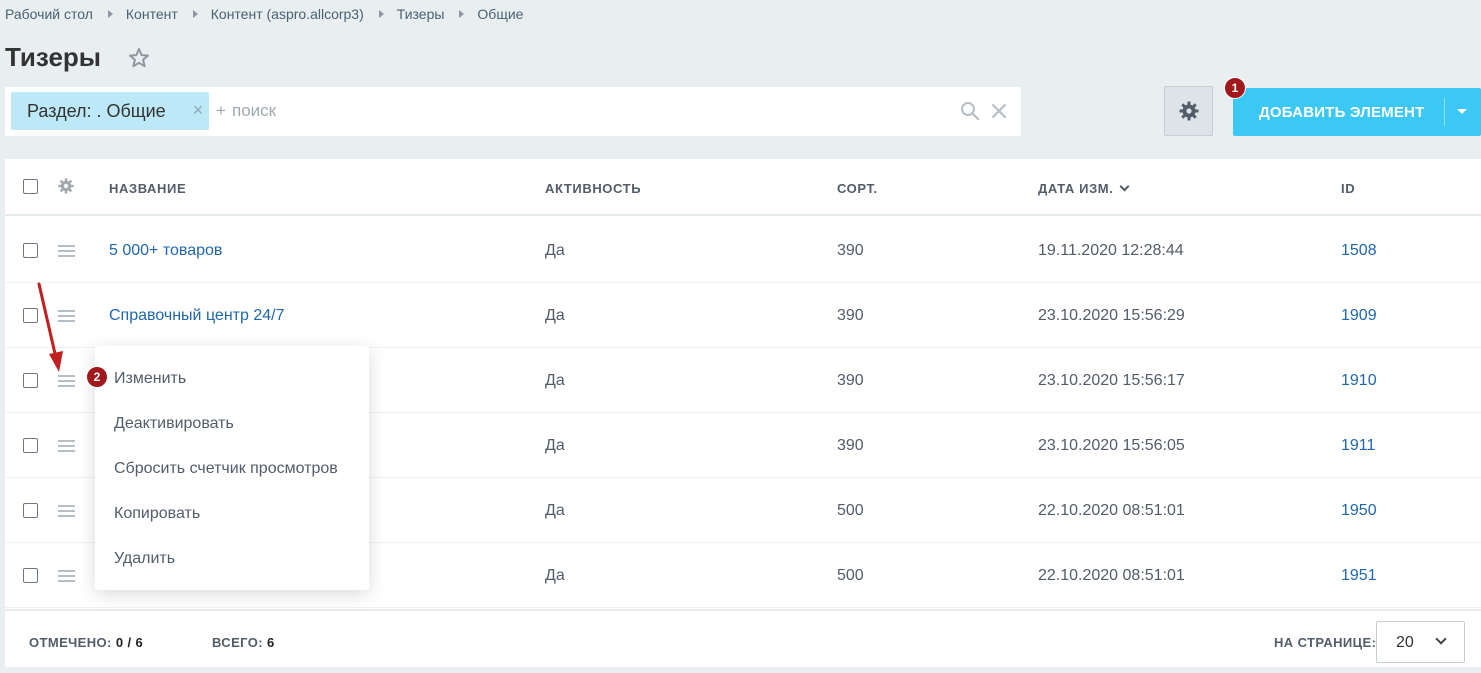 This screenshot has height=673, width=1481. What do you see at coordinates (999, 111) in the screenshot?
I see `close-icon` at bounding box center [999, 111].